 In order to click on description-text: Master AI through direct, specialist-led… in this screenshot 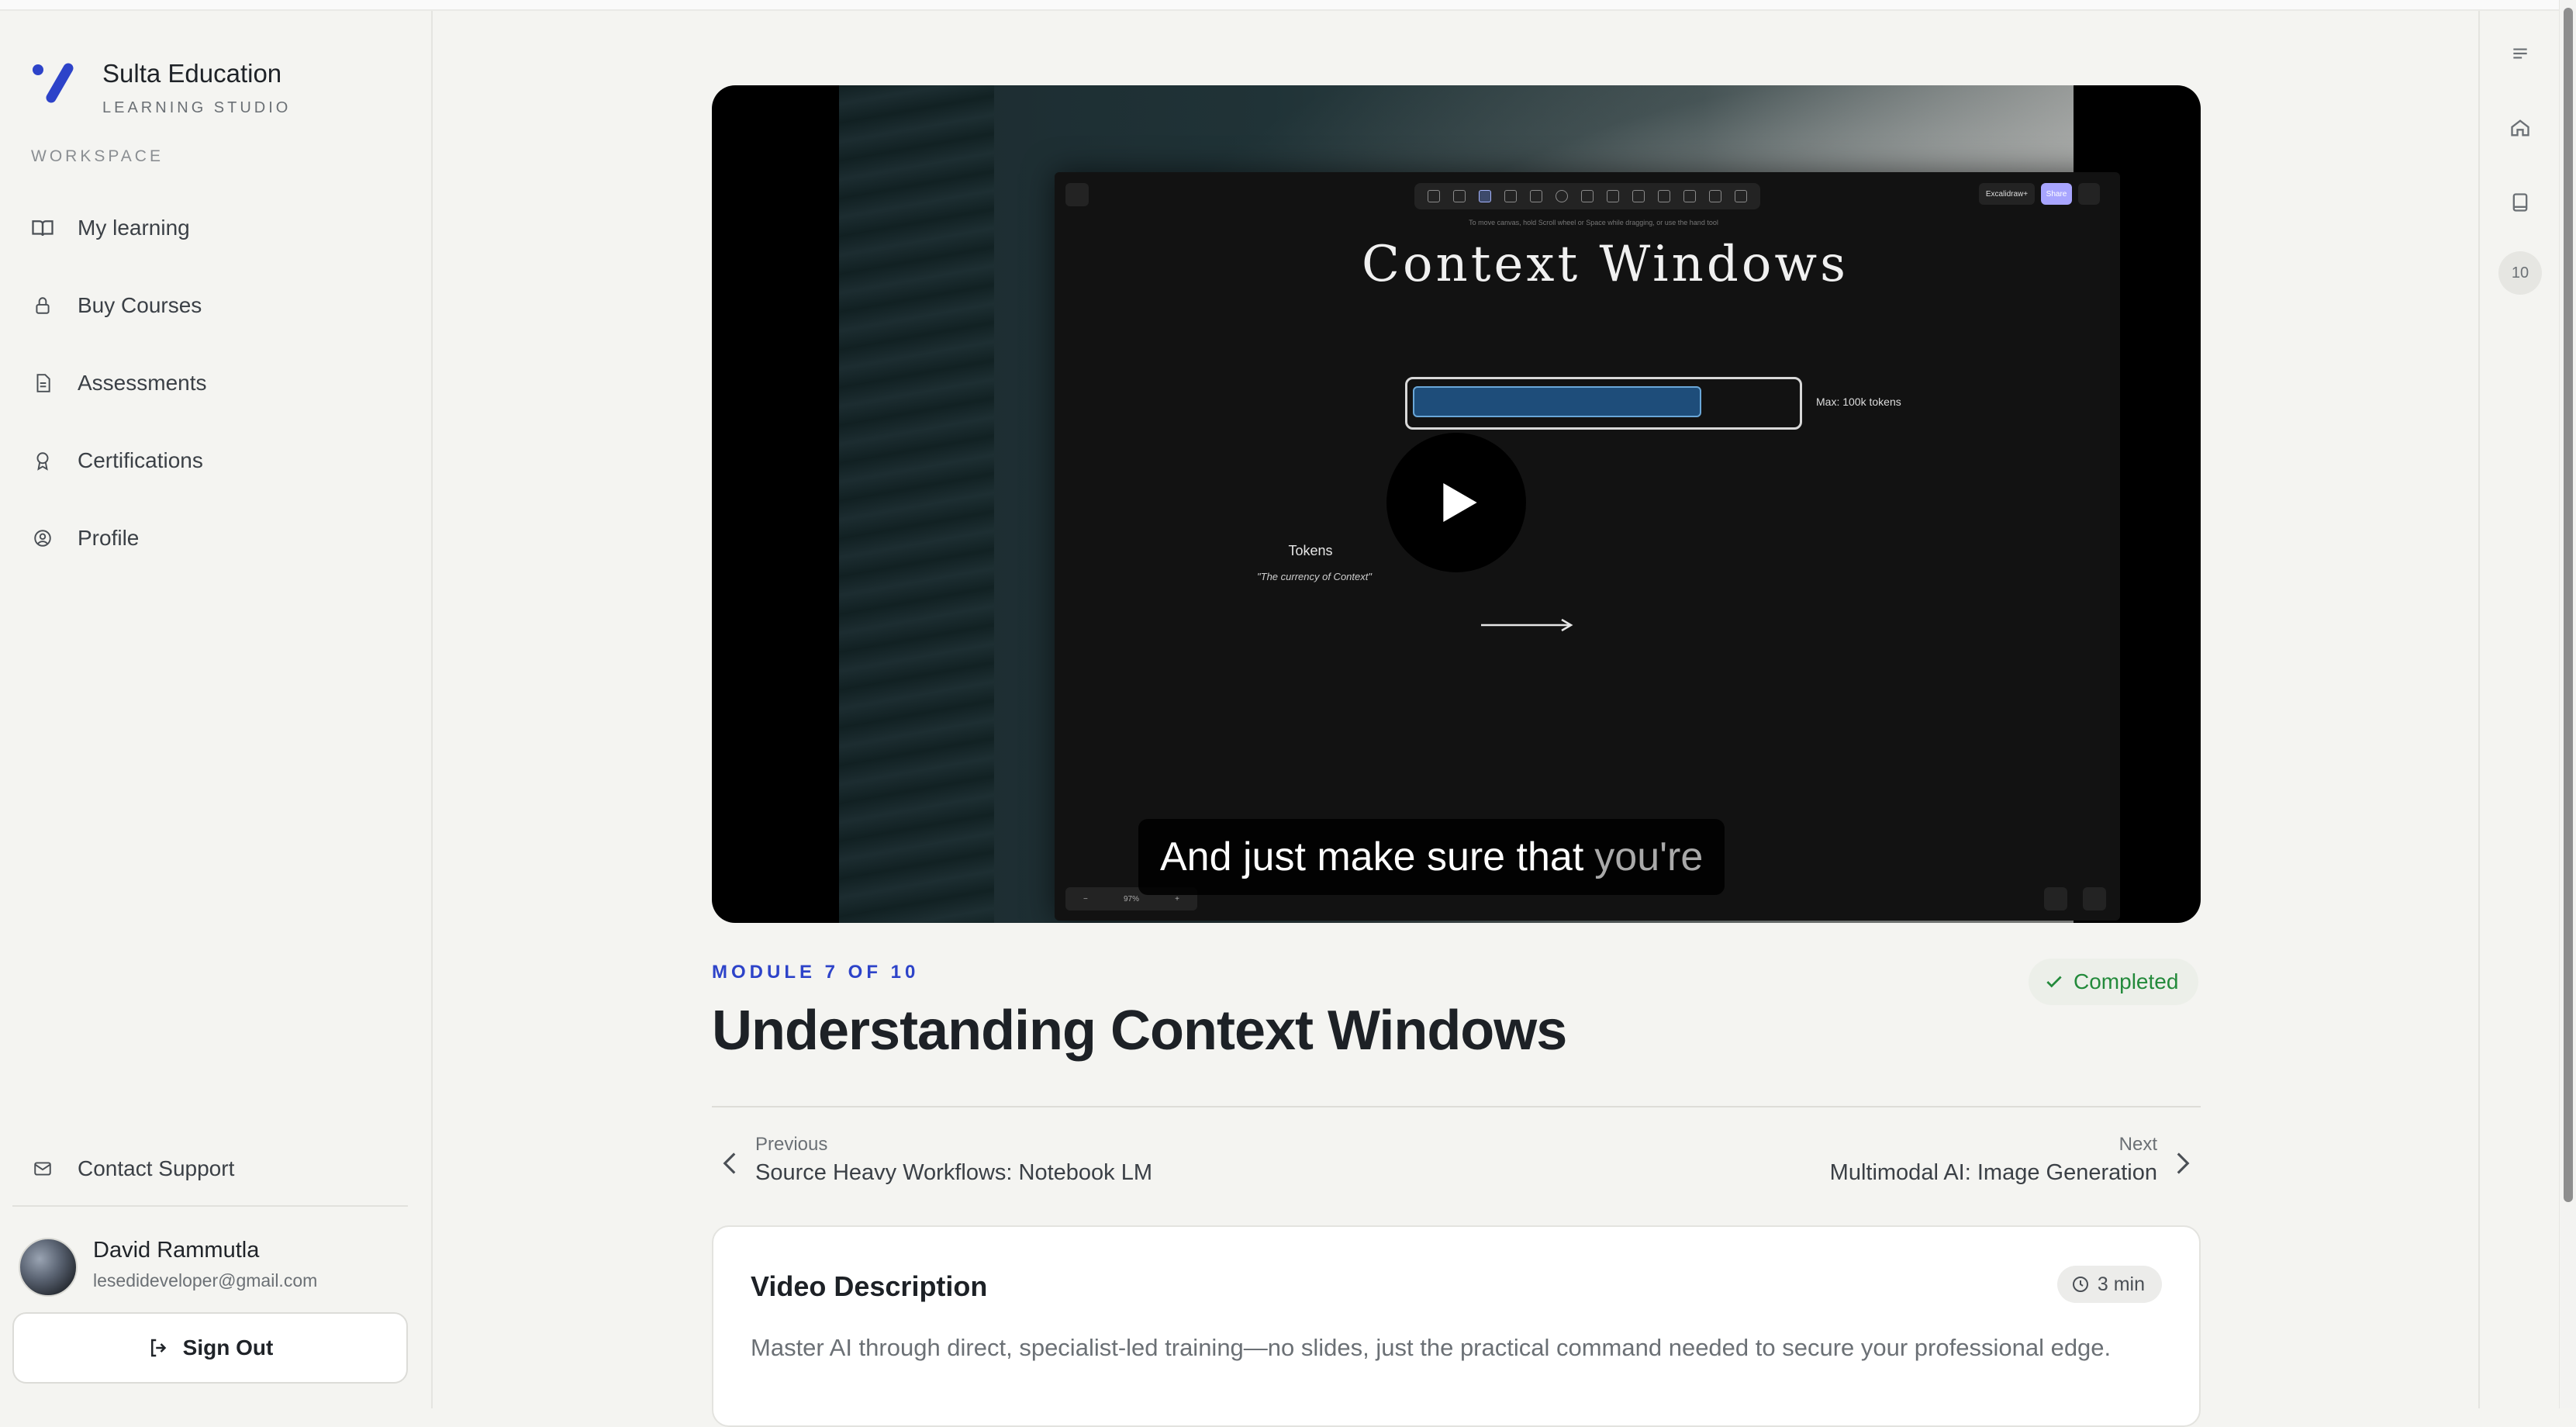, I will do `click(1431, 1347)`.